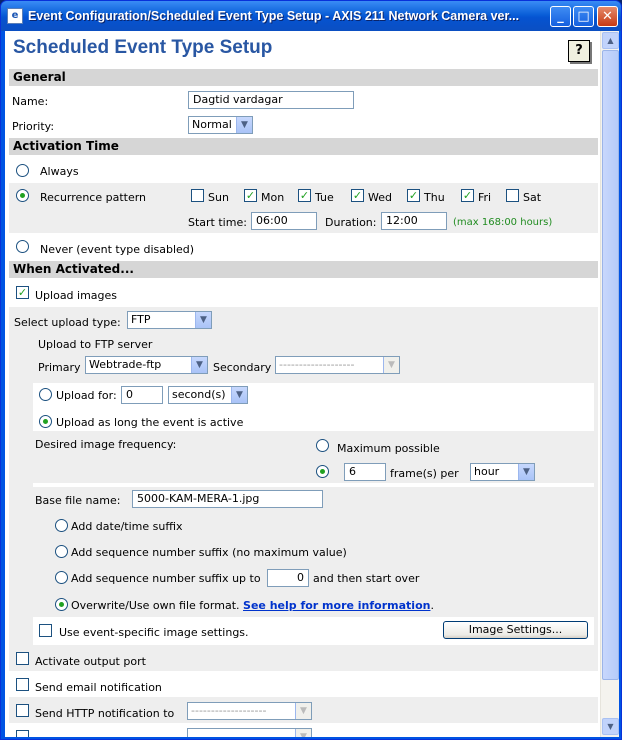 This screenshot has width=622, height=740. What do you see at coordinates (61, 525) in the screenshot?
I see `suffix-datetime-radio` at bounding box center [61, 525].